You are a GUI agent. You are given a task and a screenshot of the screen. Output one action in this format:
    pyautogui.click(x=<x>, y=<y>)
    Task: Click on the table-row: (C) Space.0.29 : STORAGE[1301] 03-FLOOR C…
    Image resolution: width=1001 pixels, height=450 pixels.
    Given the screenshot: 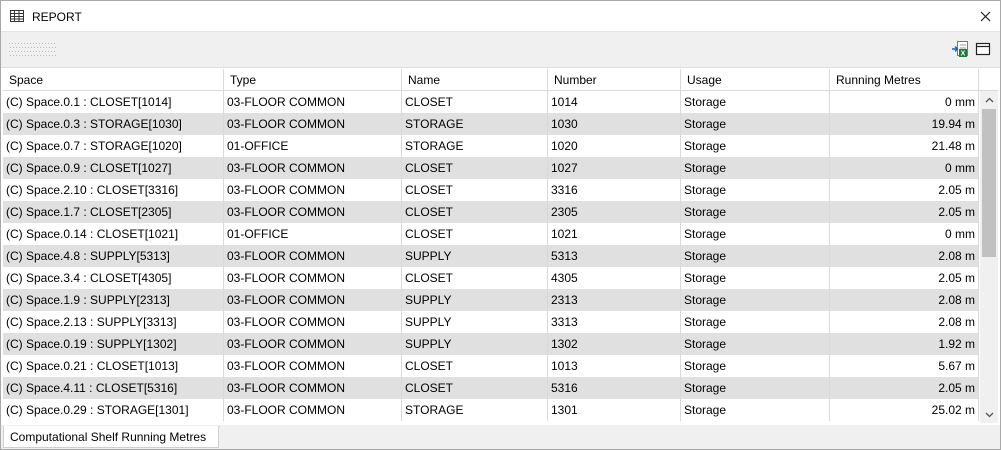 What is the action you would take?
    pyautogui.click(x=491, y=410)
    